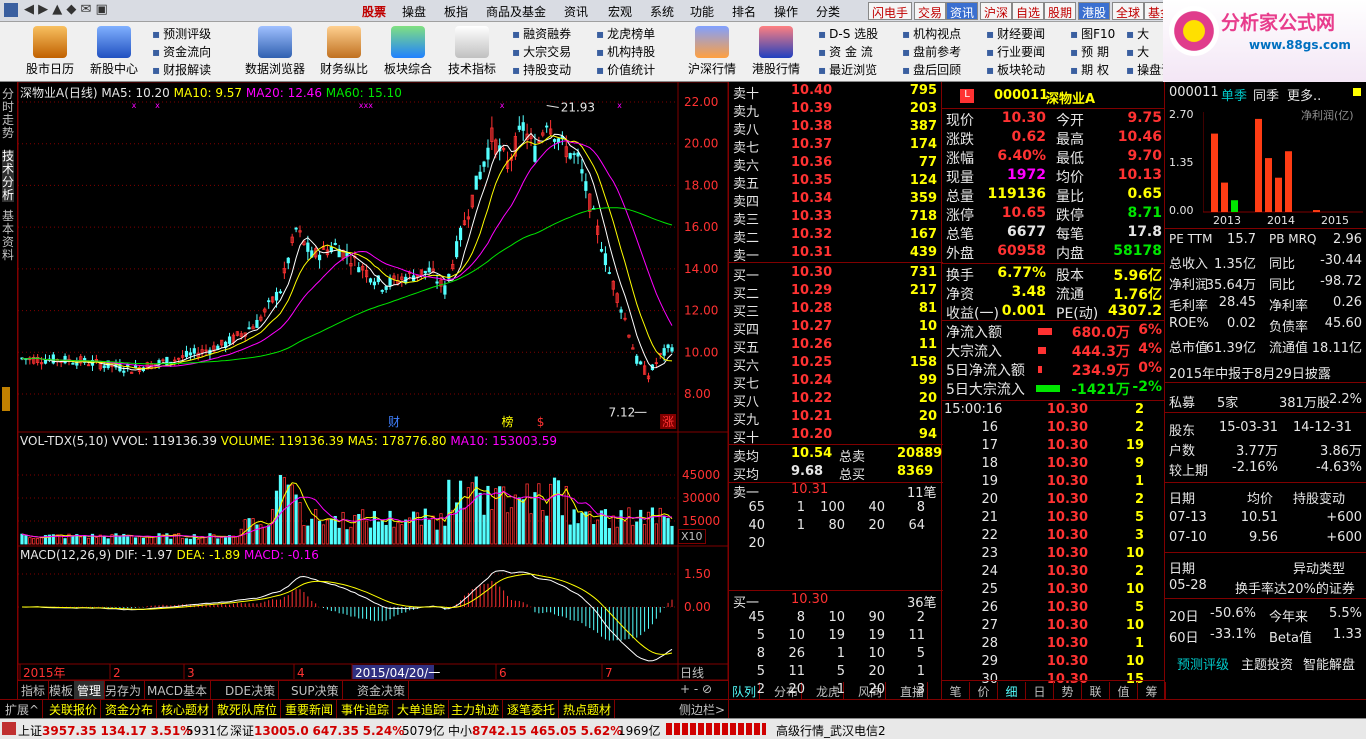 Image resolution: width=1366 pixels, height=739 pixels. What do you see at coordinates (8, 114) in the screenshot?
I see `tab-intraday: 分时走势` at bounding box center [8, 114].